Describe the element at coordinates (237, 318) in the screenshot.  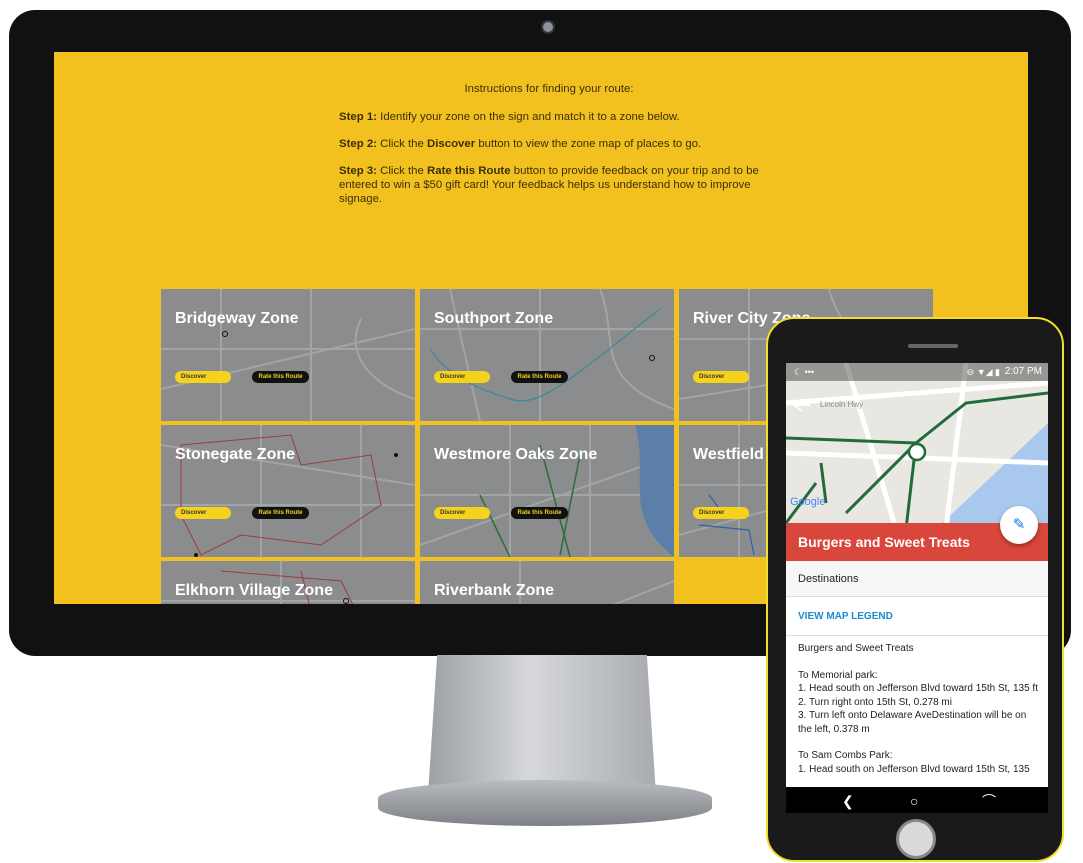
I see `zone-name: Bridgeway Zone` at that location.